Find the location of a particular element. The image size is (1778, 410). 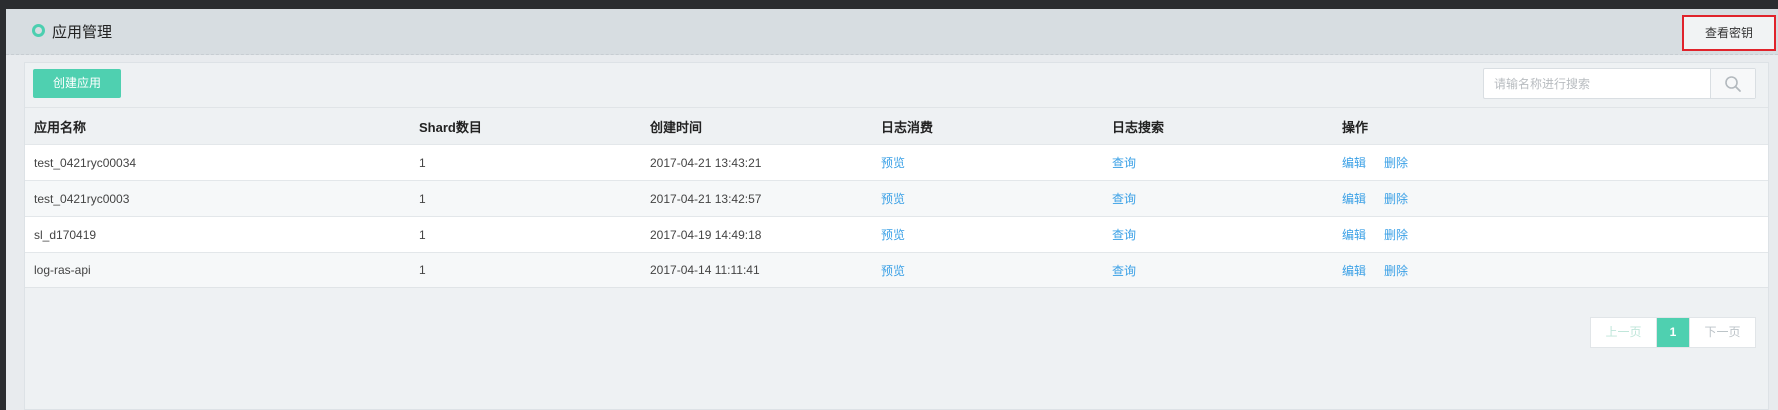

app-name-cell: log-ras-api is located at coordinates (62, 270).